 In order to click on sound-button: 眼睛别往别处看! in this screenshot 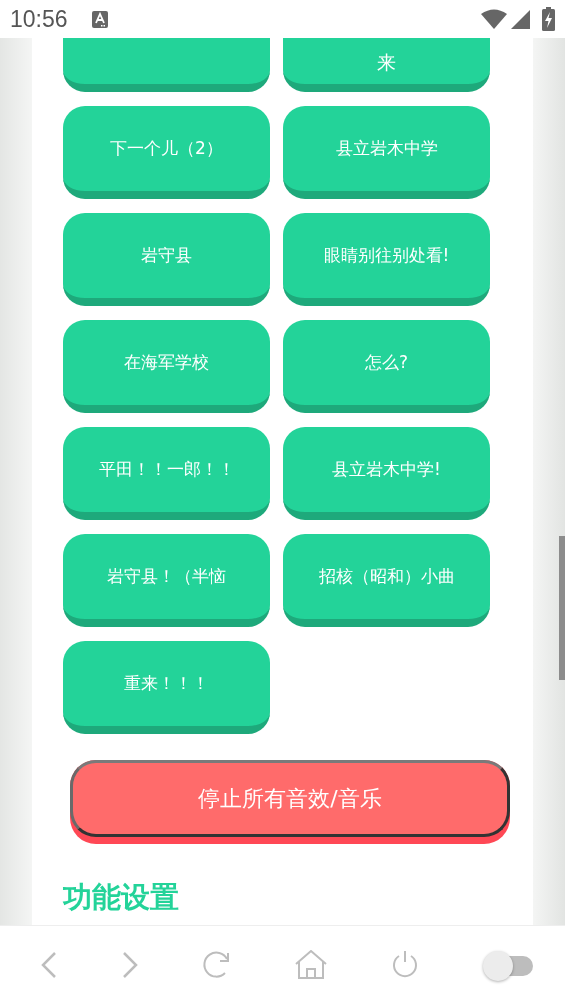, I will do `click(386, 259)`.